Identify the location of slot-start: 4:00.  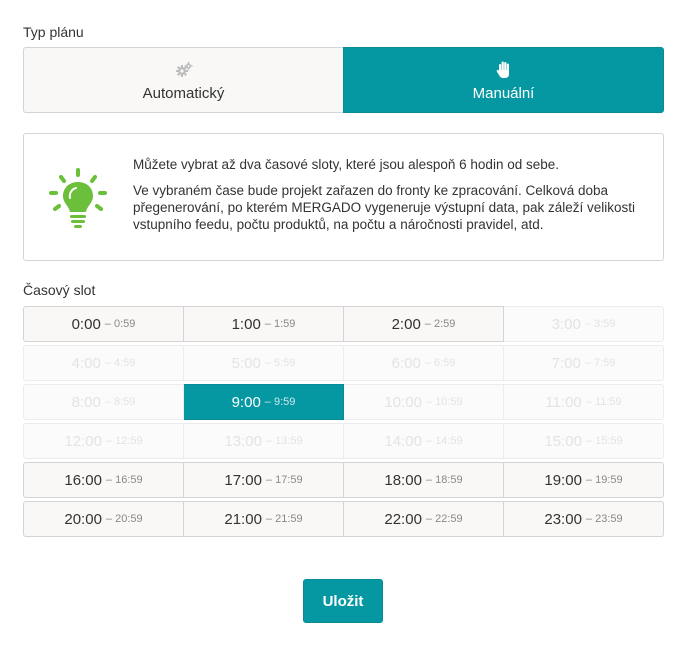
(86, 363).